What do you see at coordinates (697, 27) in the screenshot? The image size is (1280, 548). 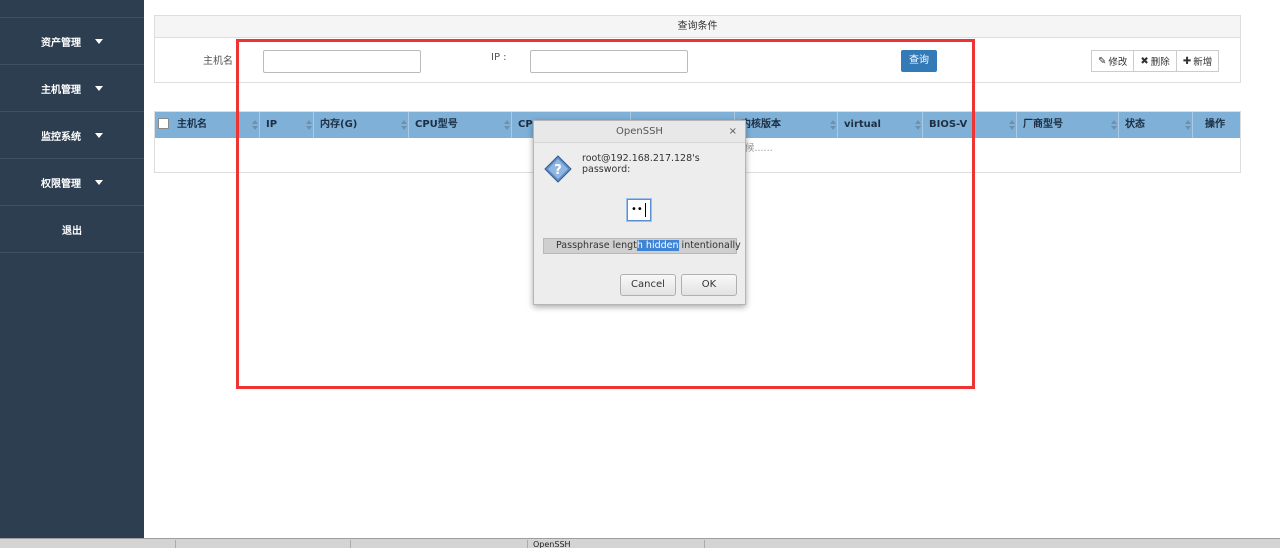 I see `query-panel-title: 查询条件` at bounding box center [697, 27].